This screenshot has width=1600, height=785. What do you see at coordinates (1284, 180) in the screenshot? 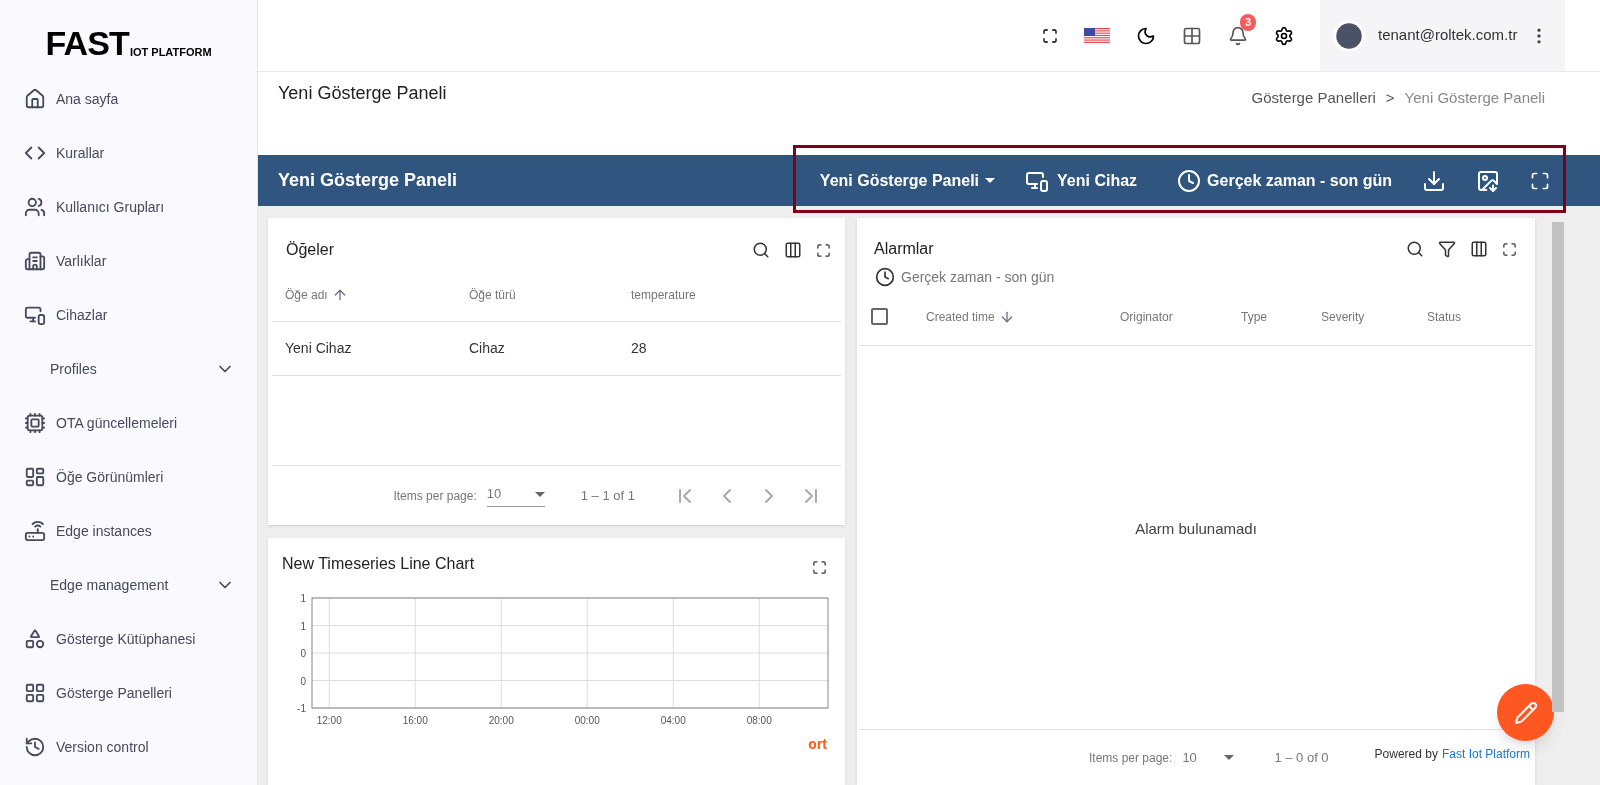
I see `timewindow-button: Gerçek zaman - son gün` at bounding box center [1284, 180].